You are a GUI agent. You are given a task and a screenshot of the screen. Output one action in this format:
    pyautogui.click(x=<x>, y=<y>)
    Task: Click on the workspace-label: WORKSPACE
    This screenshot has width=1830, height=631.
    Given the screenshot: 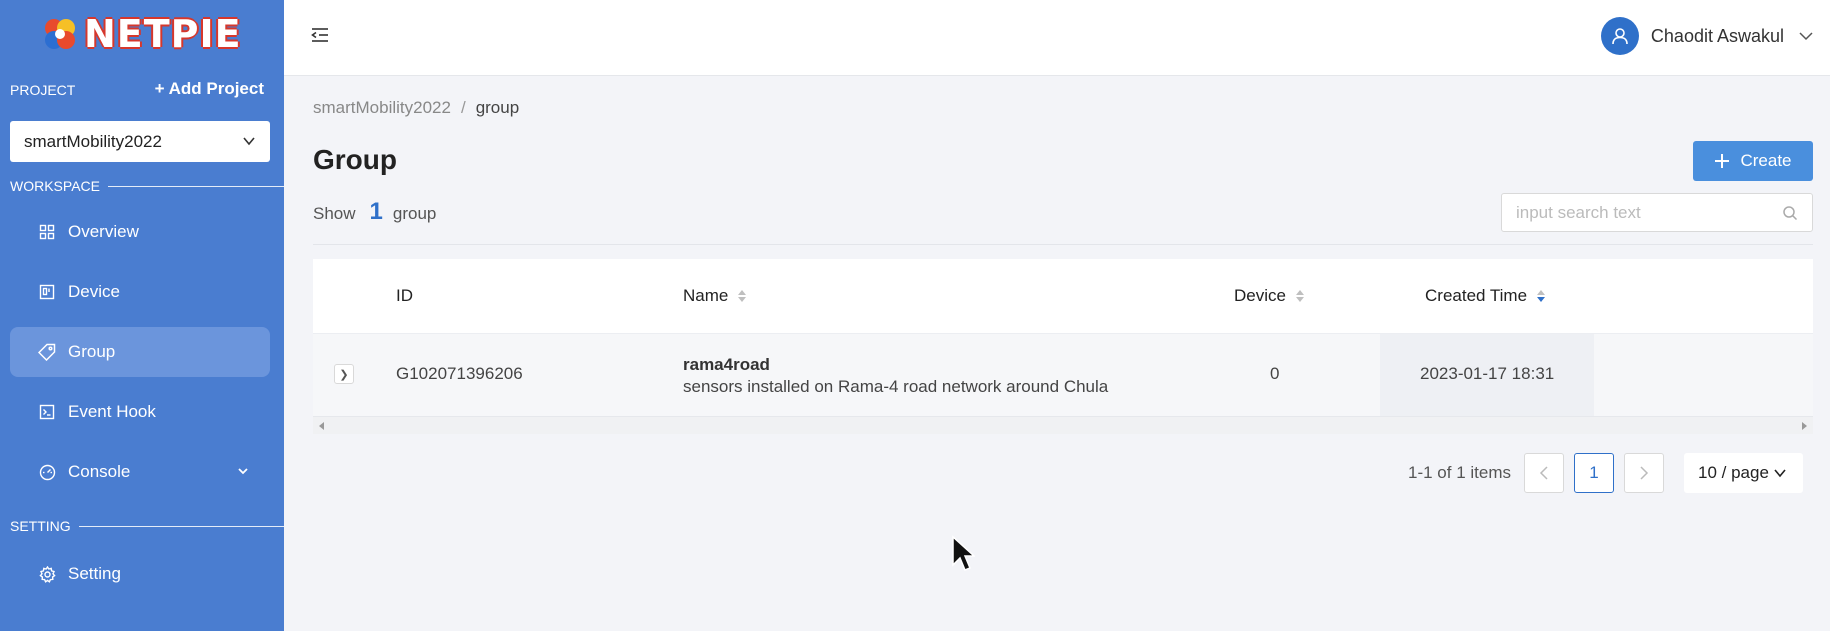 What is the action you would take?
    pyautogui.click(x=55, y=186)
    